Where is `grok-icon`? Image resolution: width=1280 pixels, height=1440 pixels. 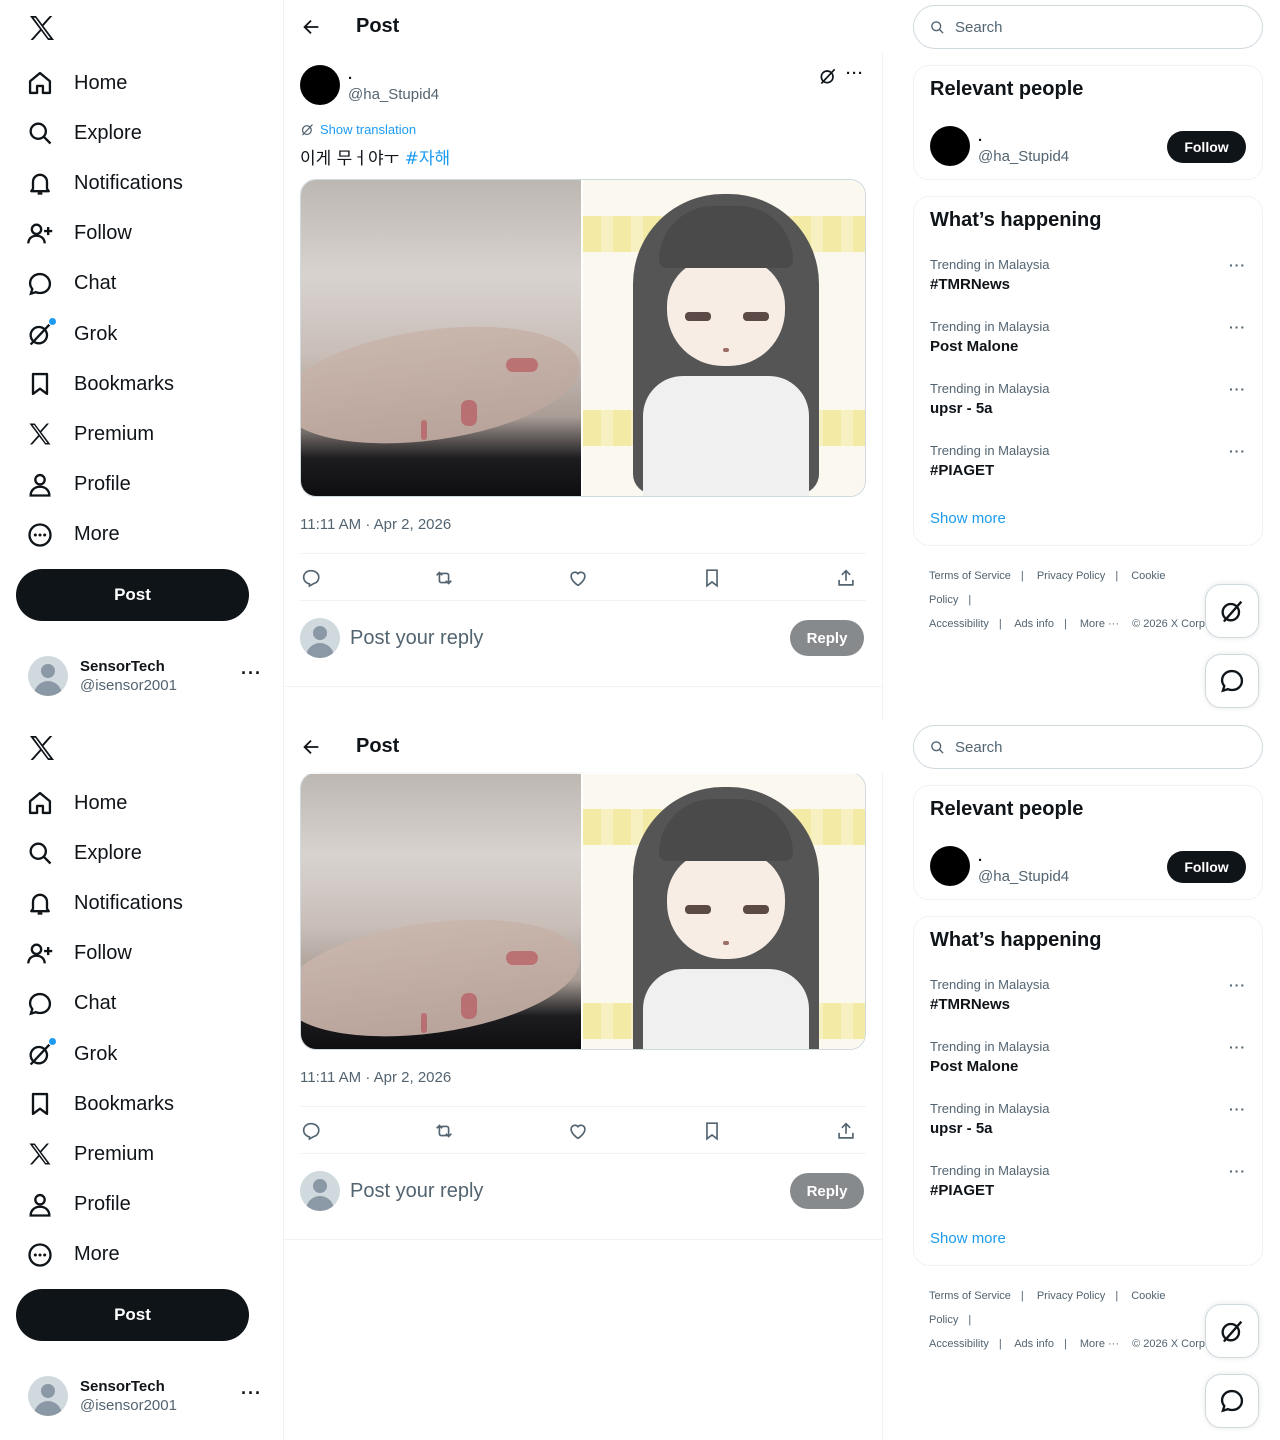
grok-icon is located at coordinates (828, 76).